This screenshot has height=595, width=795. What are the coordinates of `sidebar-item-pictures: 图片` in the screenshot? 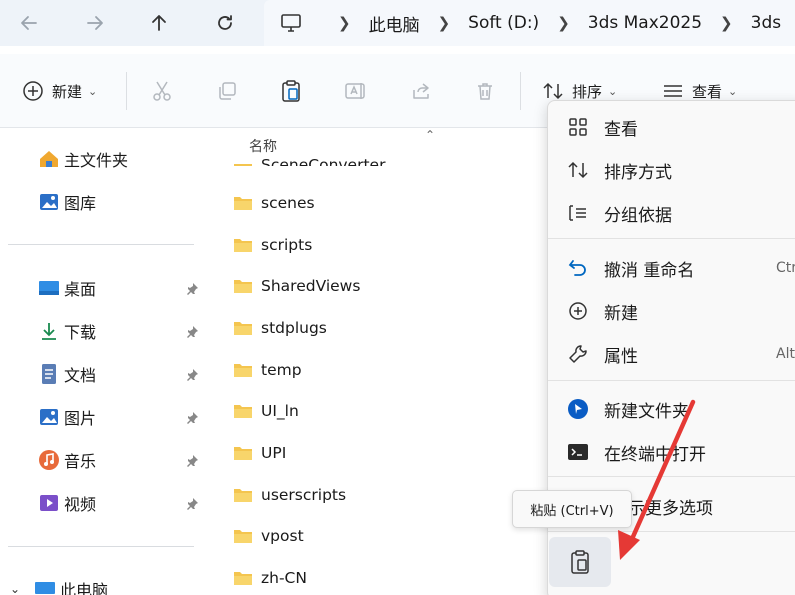 It's located at (118, 417).